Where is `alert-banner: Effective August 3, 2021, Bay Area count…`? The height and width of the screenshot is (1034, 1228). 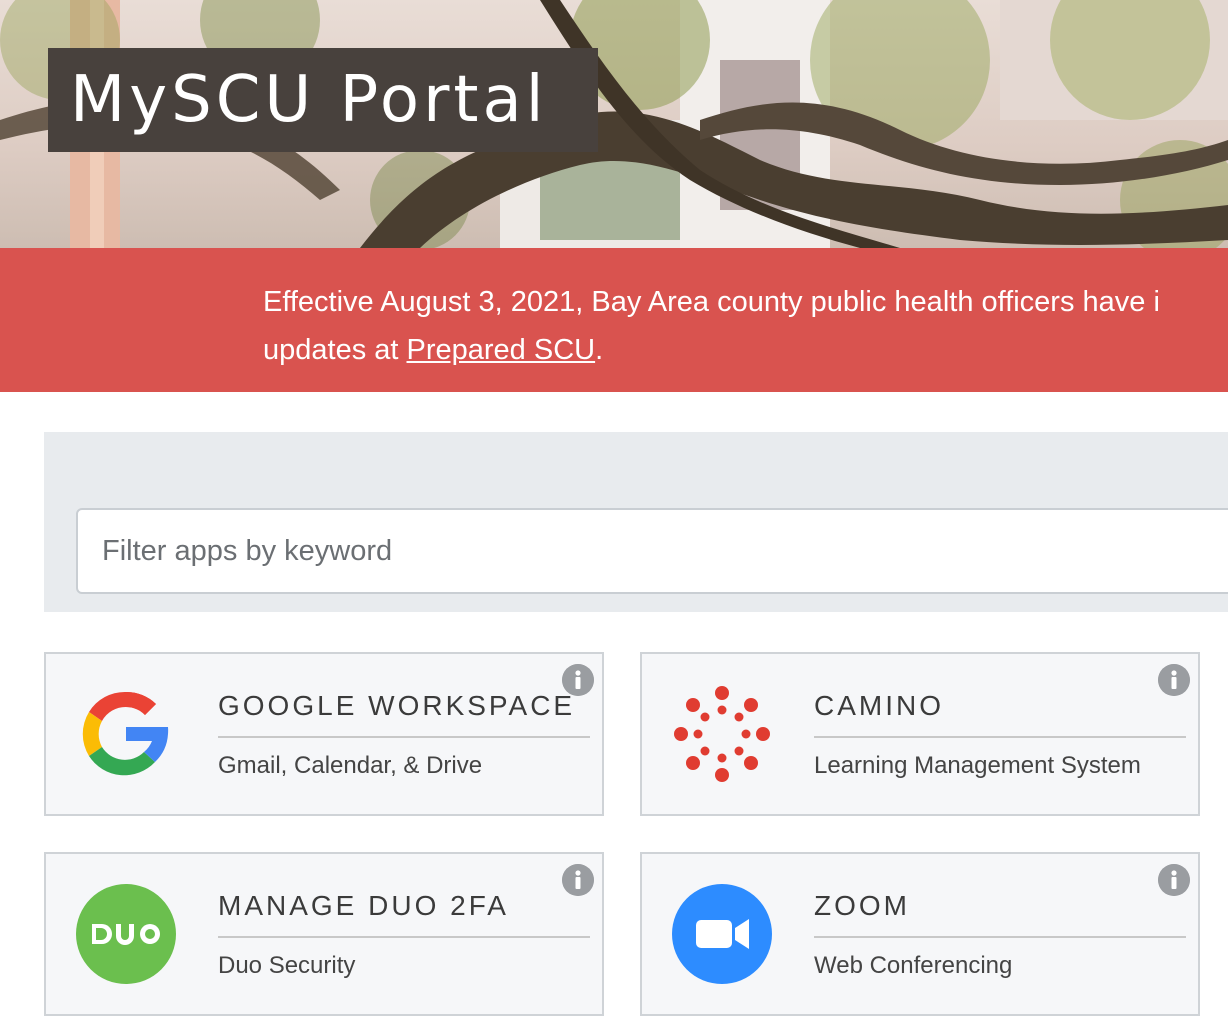
alert-banner: Effective August 3, 2021, Bay Area count… is located at coordinates (614, 320).